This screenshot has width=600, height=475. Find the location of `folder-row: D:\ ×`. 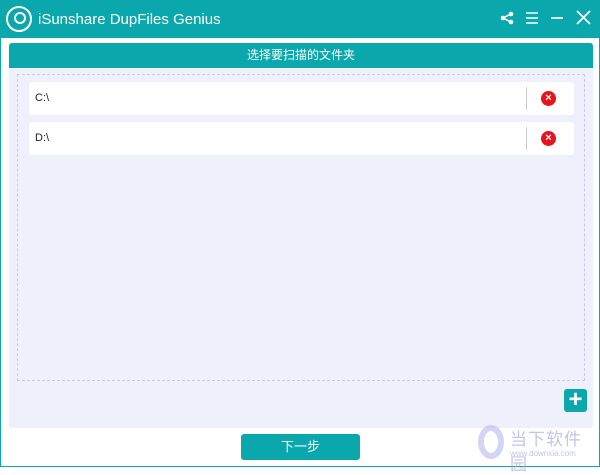

folder-row: D:\ × is located at coordinates (301, 138).